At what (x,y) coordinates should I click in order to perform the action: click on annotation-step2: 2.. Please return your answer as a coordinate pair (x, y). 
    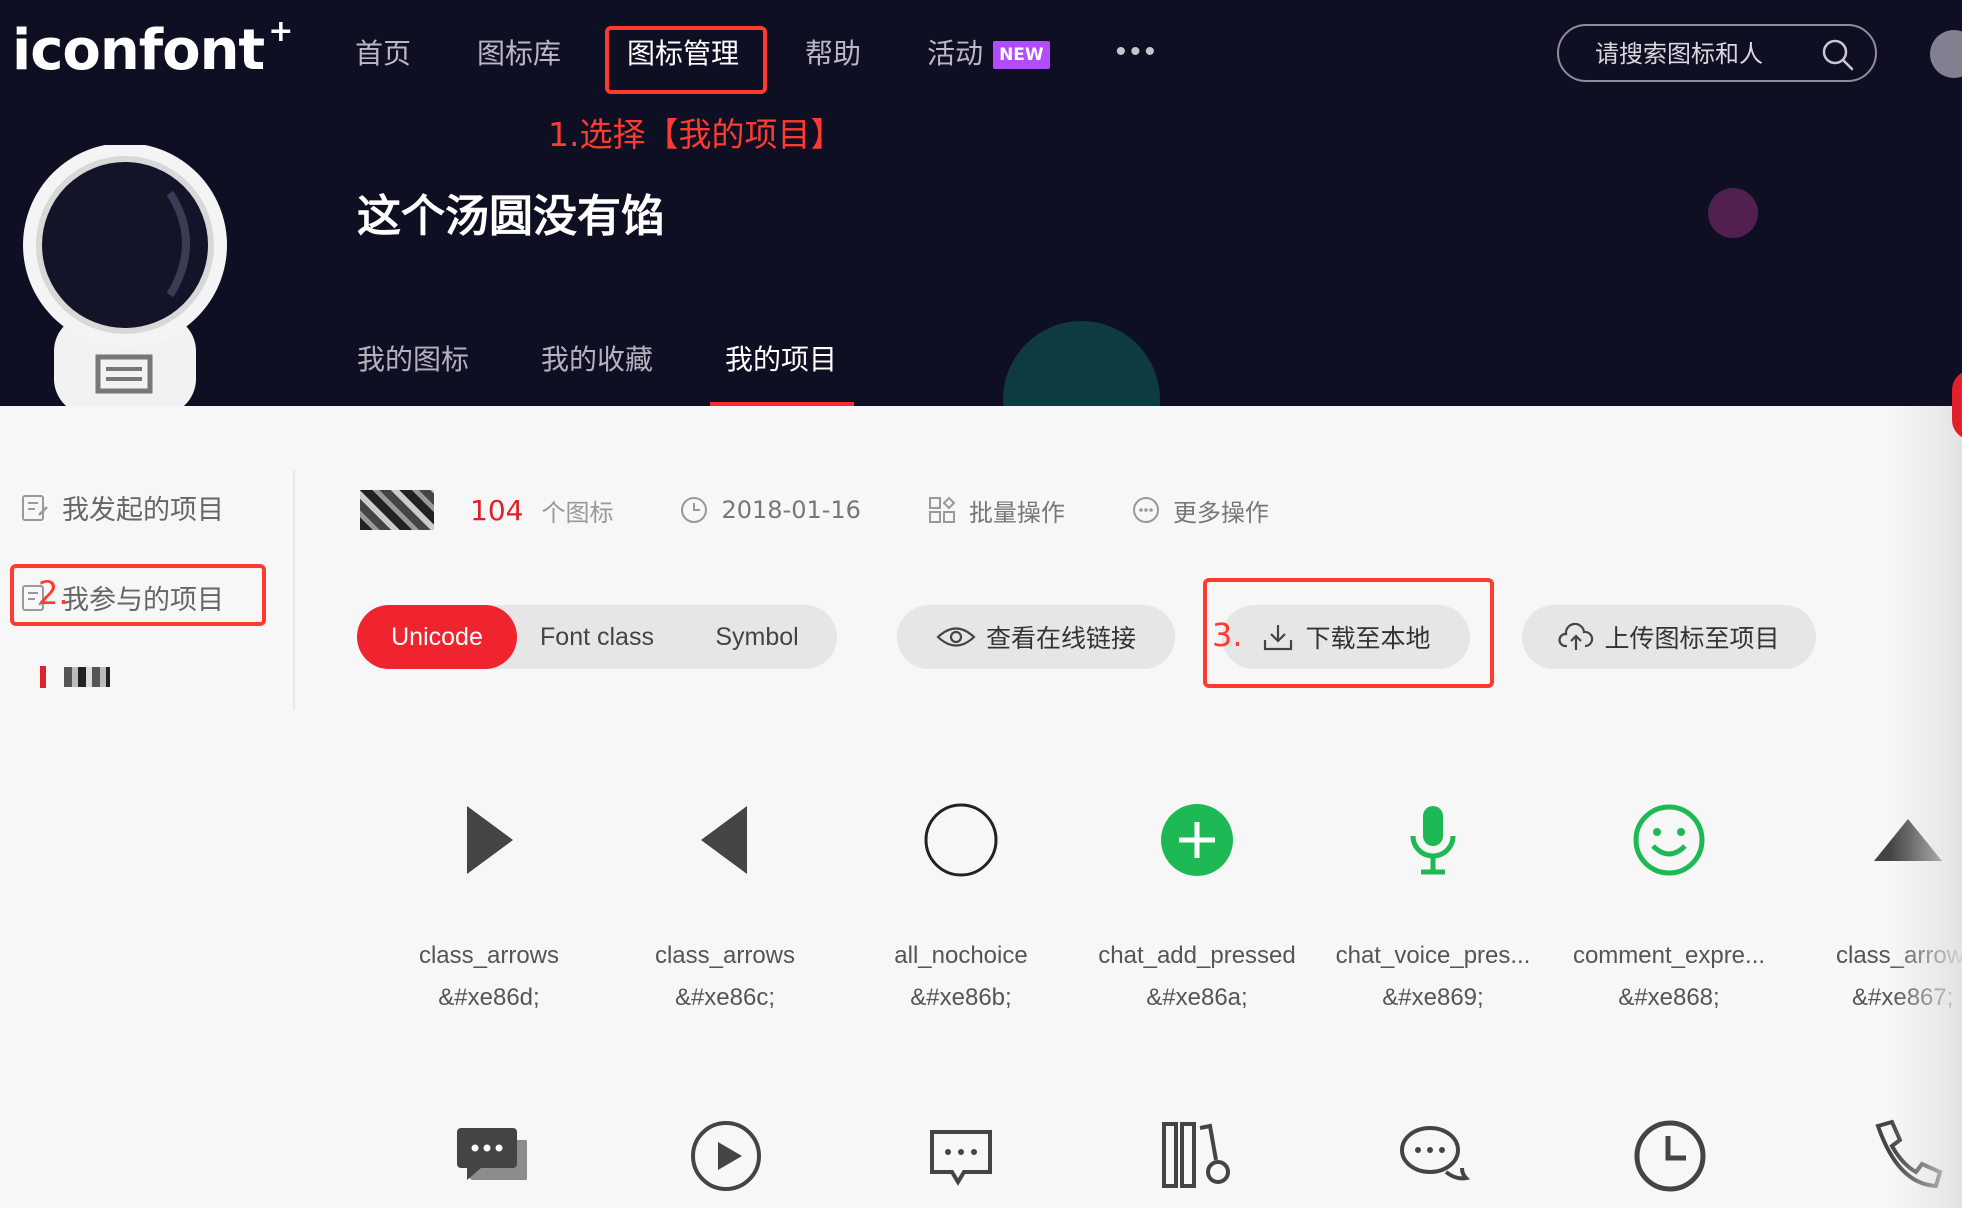
    Looking at the image, I should click on (53, 593).